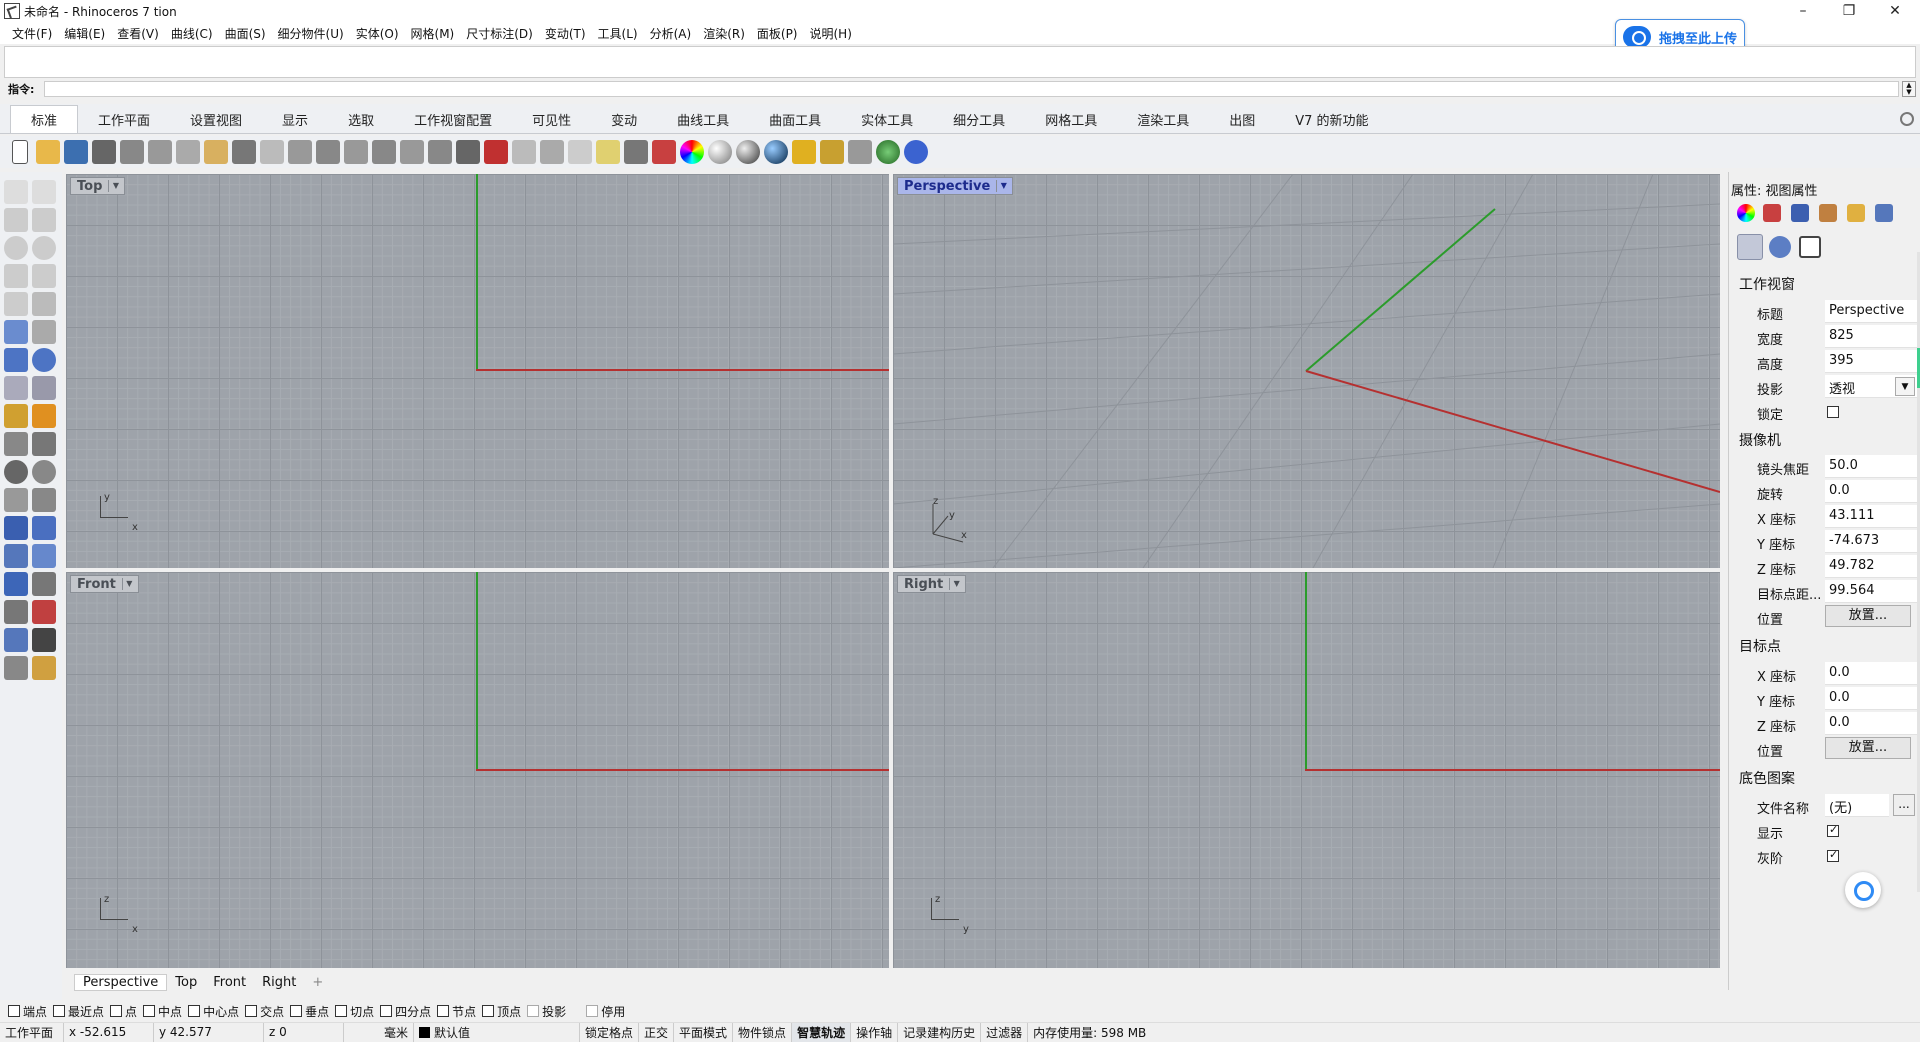  Describe the element at coordinates (44, 248) in the screenshot. I see `ellipse-icon` at that location.